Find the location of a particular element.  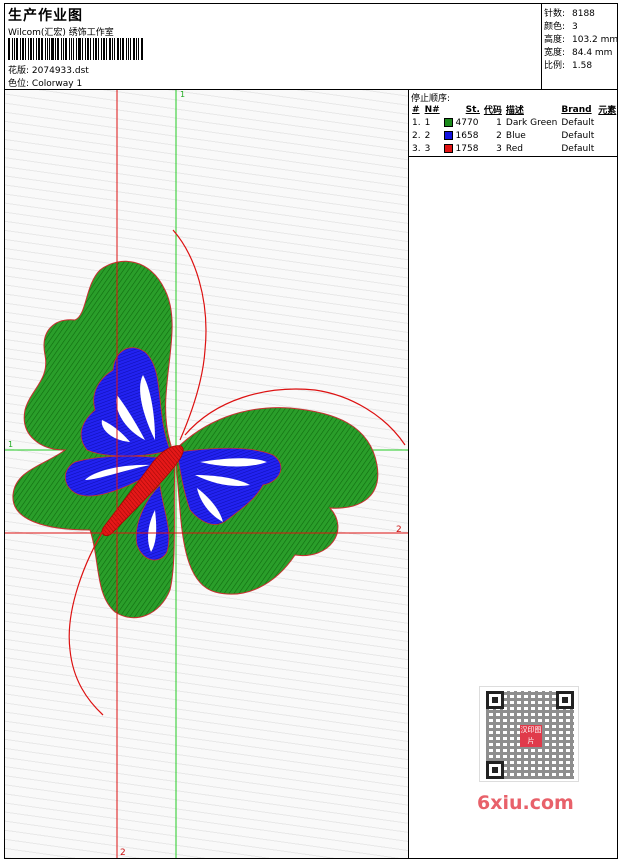

barcode is located at coordinates (76, 49).